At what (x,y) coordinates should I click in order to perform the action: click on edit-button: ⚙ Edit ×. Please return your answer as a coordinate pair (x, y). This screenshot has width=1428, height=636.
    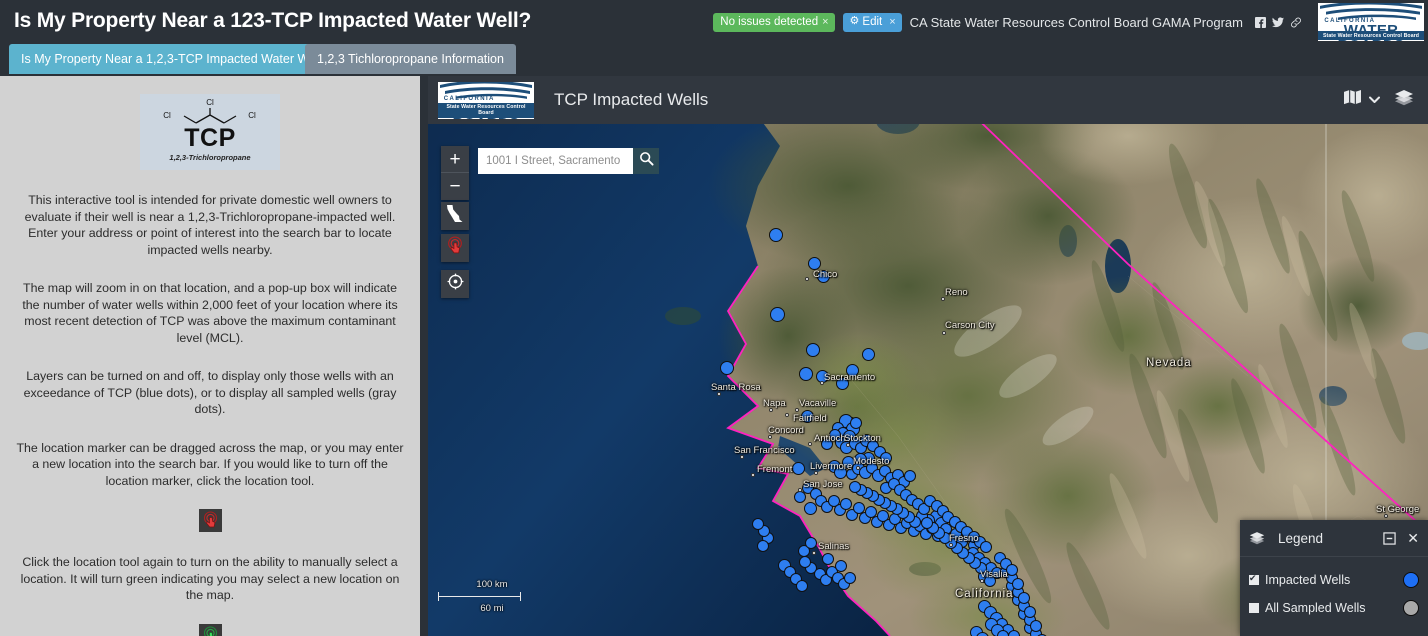
    Looking at the image, I should click on (872, 22).